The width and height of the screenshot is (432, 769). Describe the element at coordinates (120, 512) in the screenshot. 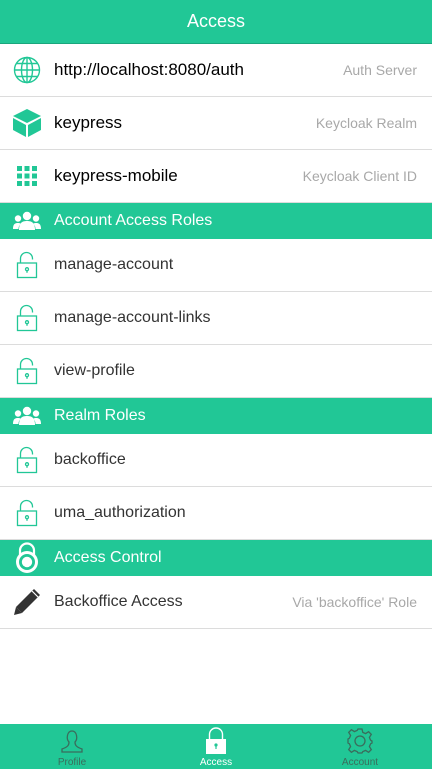

I see `role-label: uma_authorization` at that location.